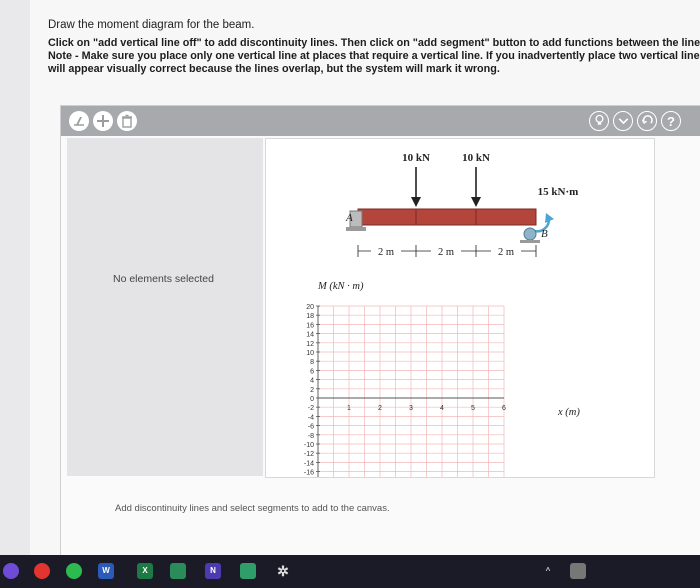 The height and width of the screenshot is (588, 700). Describe the element at coordinates (310, 353) in the screenshot. I see `y-tick-label: 10` at that location.